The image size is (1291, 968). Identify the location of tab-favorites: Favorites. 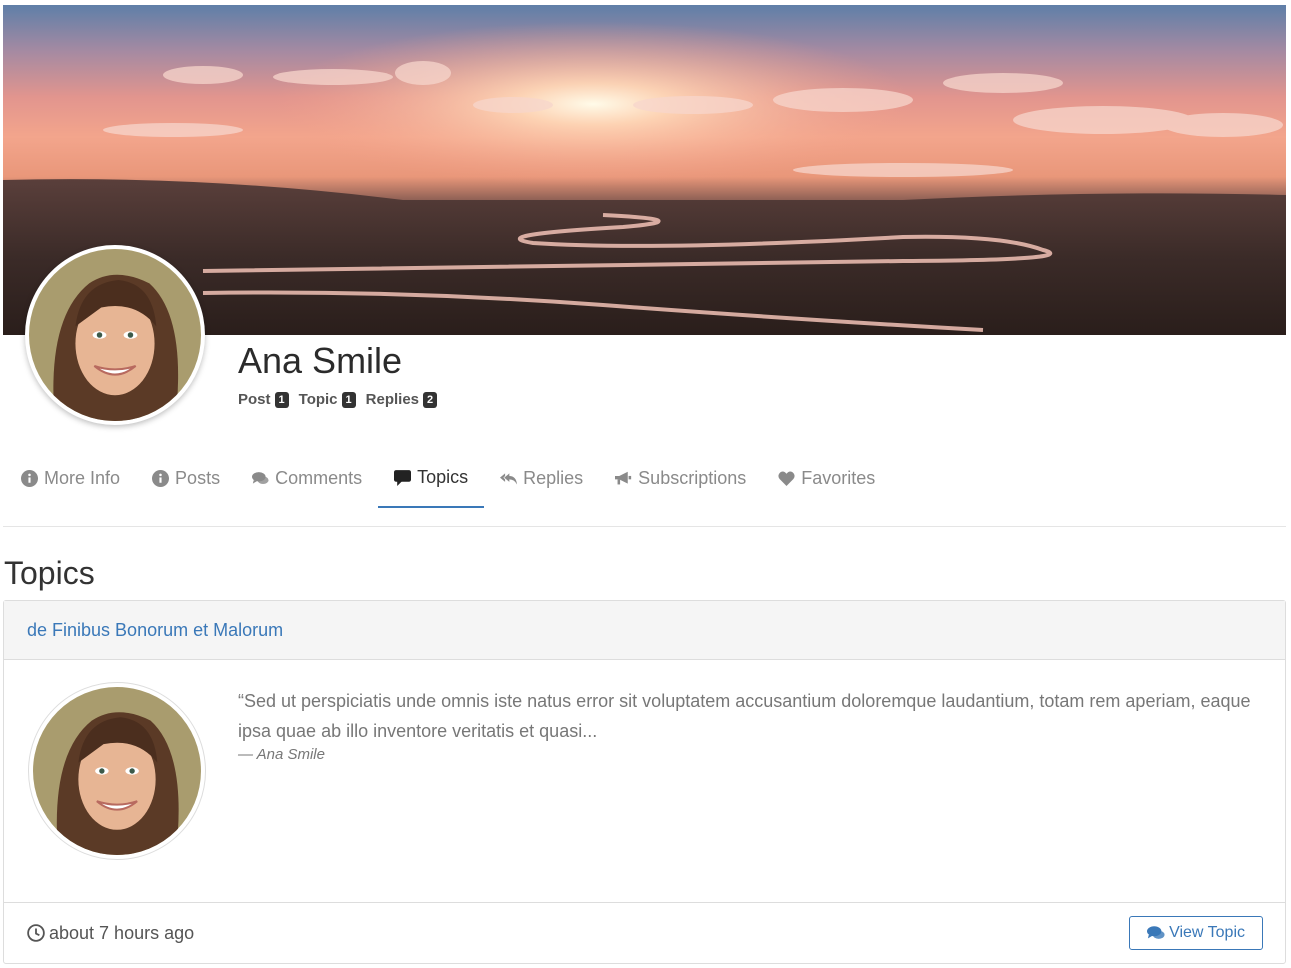
(826, 478).